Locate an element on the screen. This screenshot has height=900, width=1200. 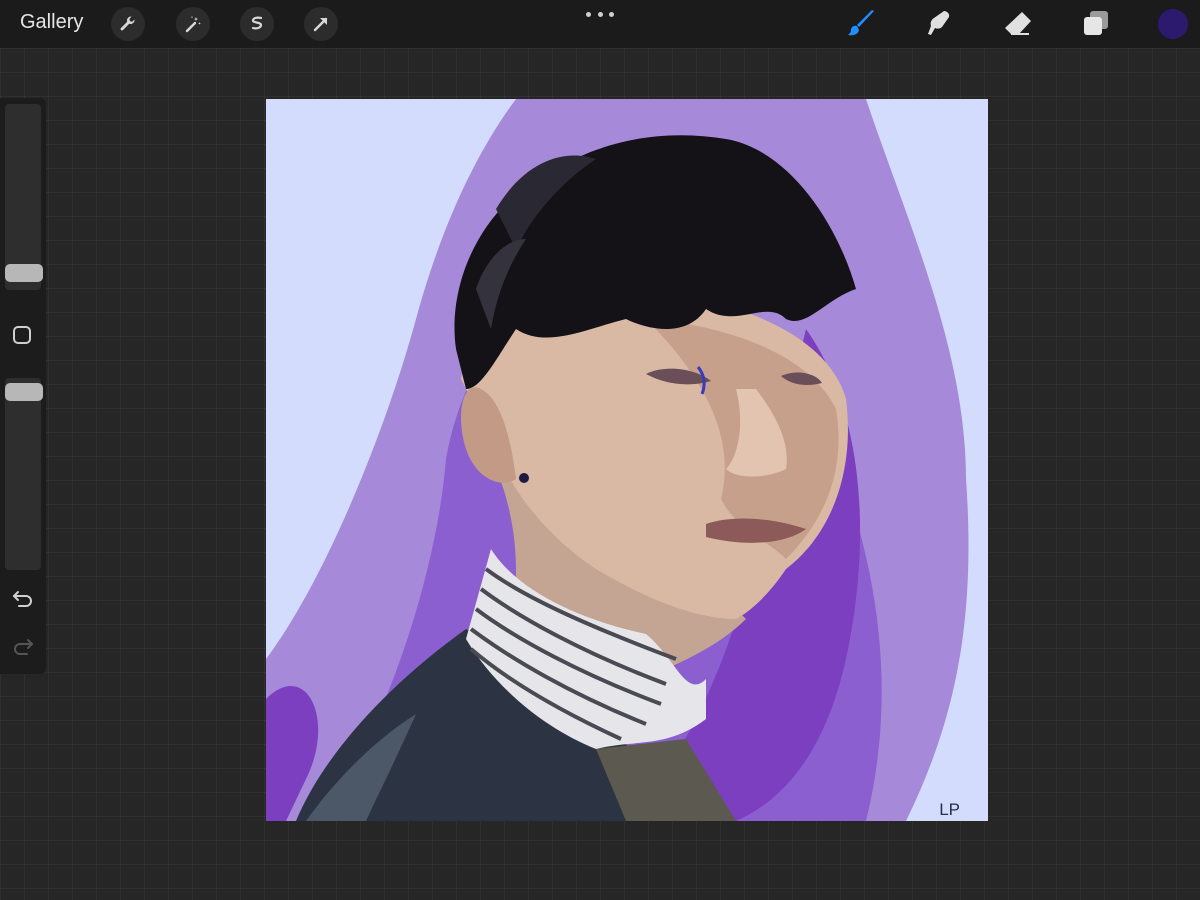
top-toolbar: Gallery is located at coordinates (600, 24).